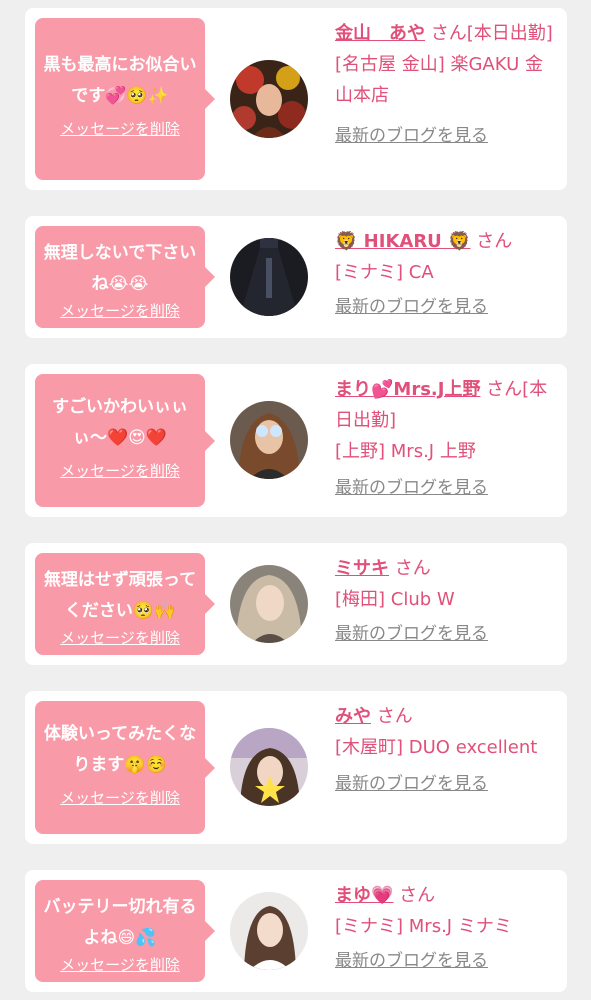 The height and width of the screenshot is (1000, 591). I want to click on shop-link: [ミナミ] Mrs.J ミナミ, so click(446, 926).